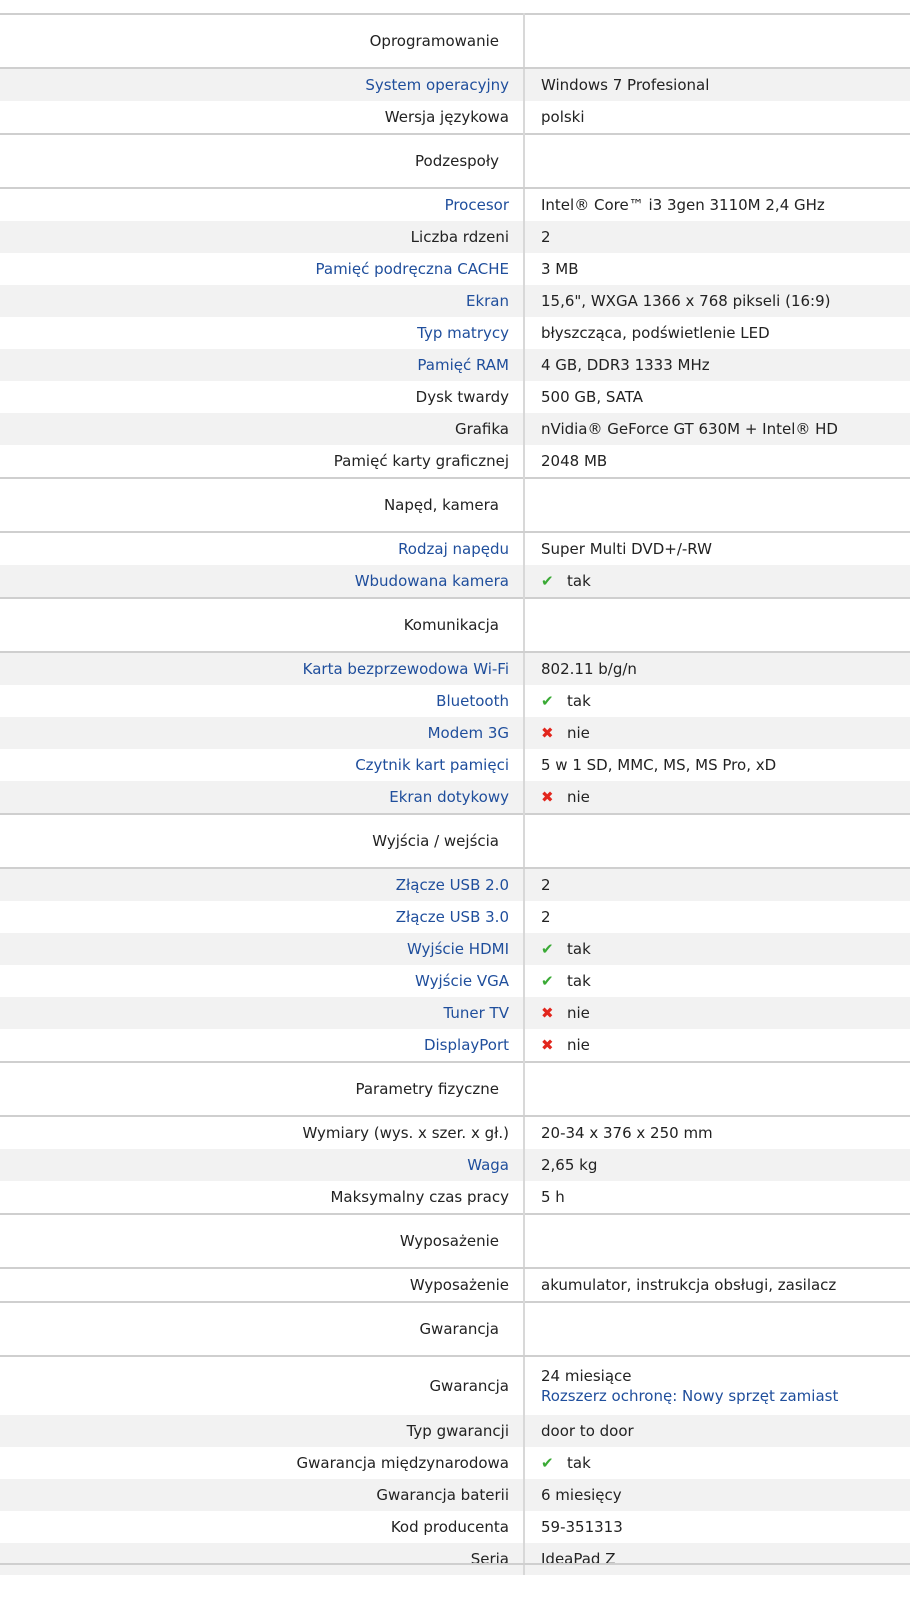 This screenshot has width=910, height=1600. Describe the element at coordinates (262, 505) in the screenshot. I see `section-title: Napęd, kamera` at that location.